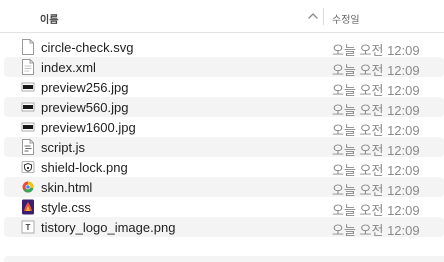 The image size is (444, 262). Describe the element at coordinates (66, 207) in the screenshot. I see `file-name: style.css` at that location.